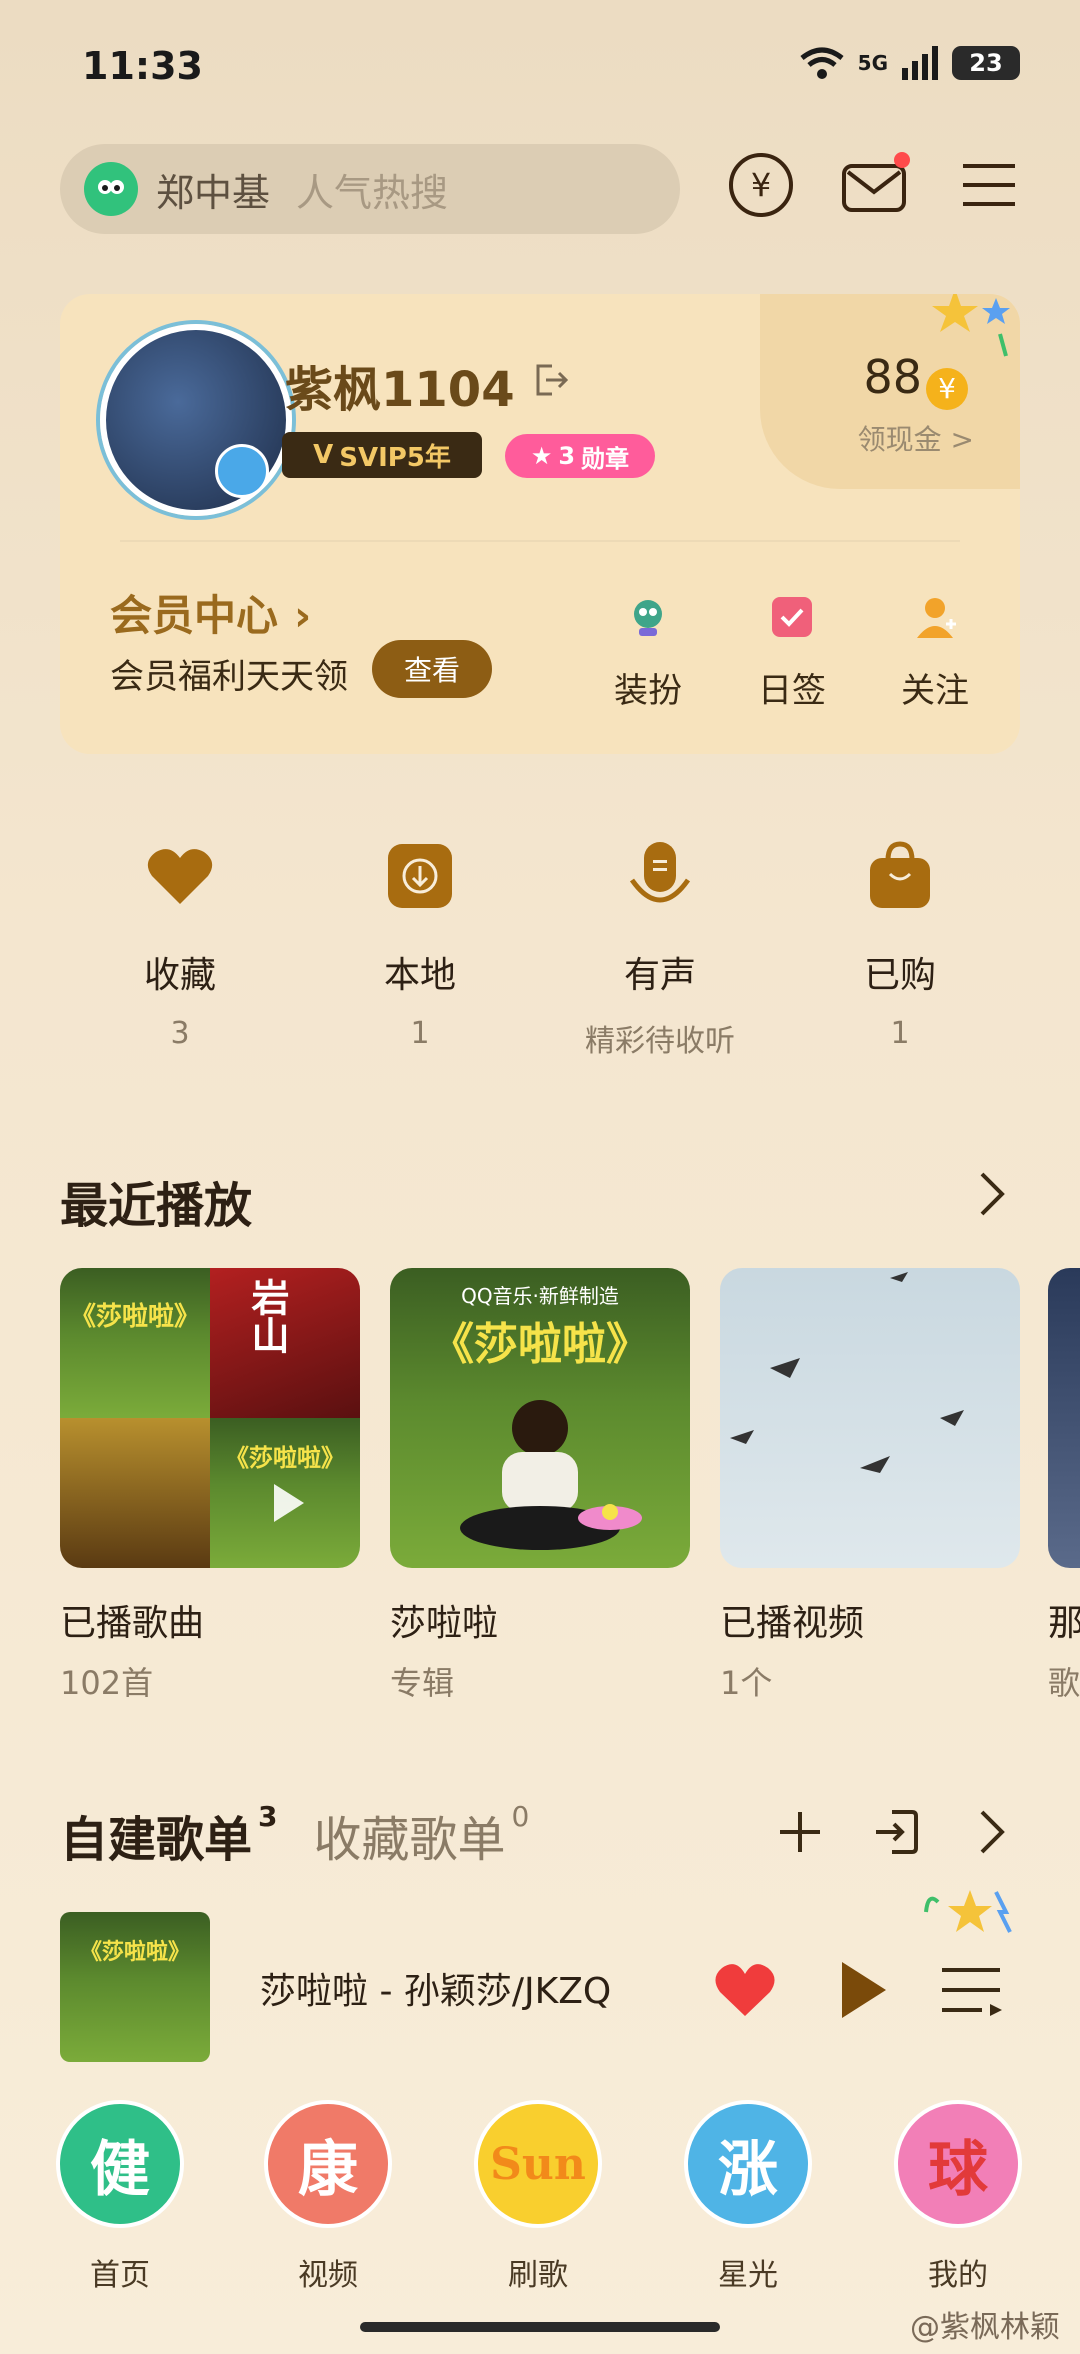  What do you see at coordinates (910, 63) in the screenshot?
I see `status-icons: 5G 23` at bounding box center [910, 63].